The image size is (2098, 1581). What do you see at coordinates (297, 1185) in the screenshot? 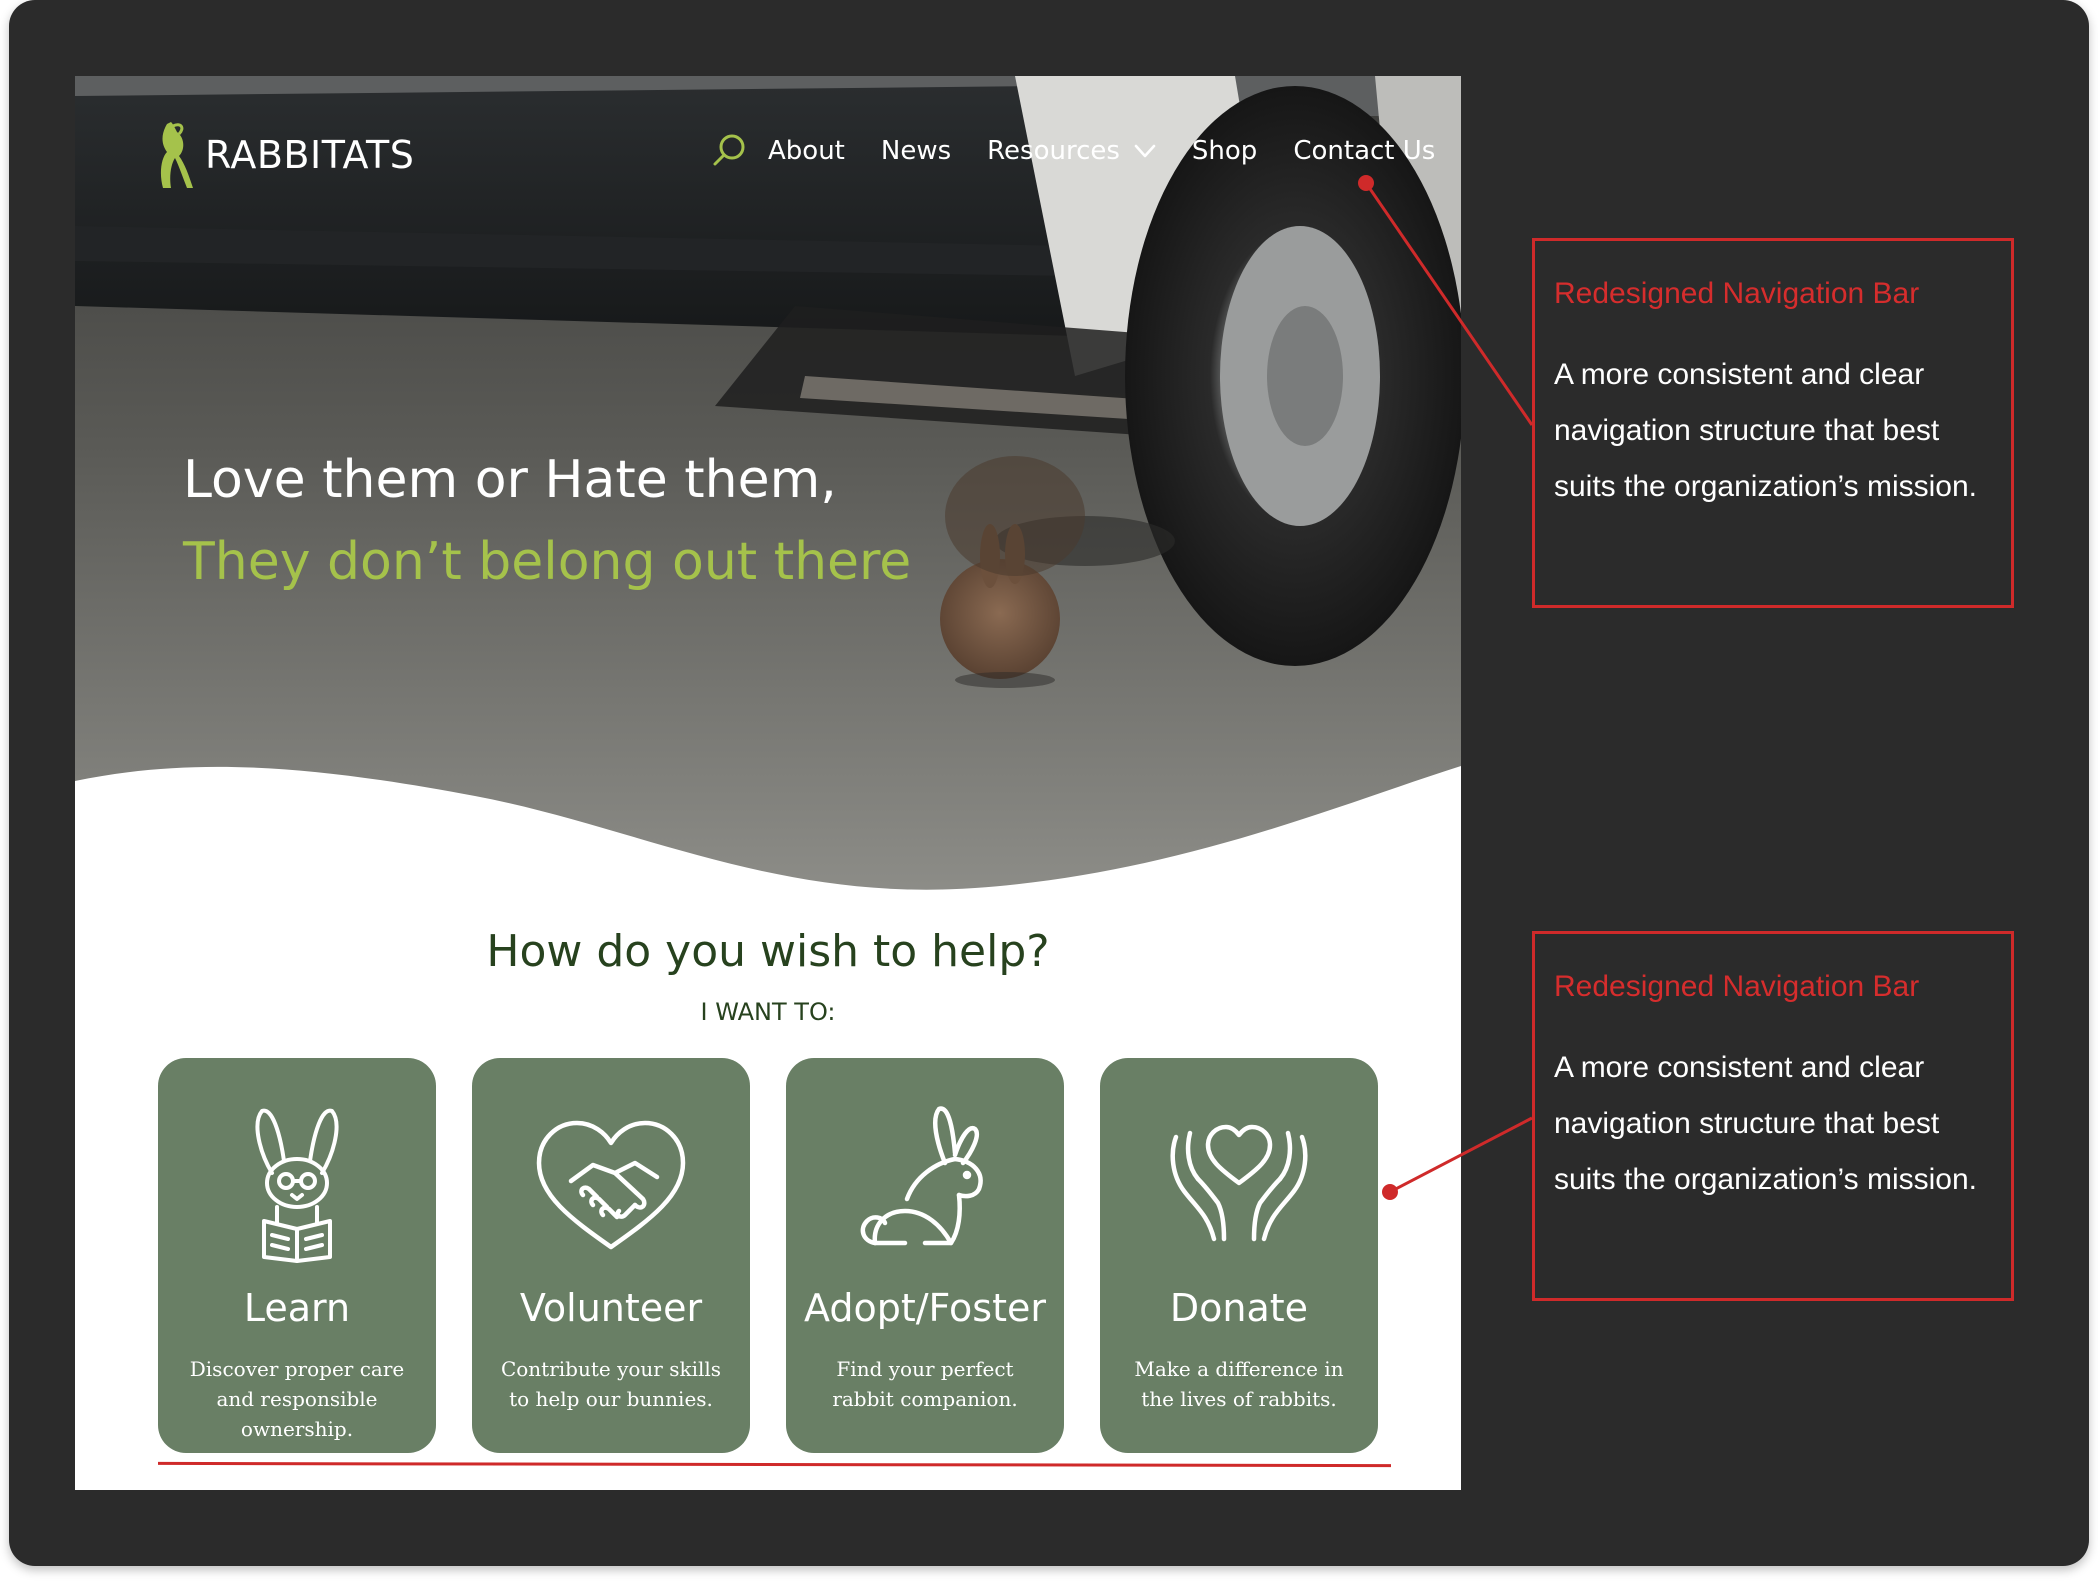
I see `rabbit-reading-icon` at bounding box center [297, 1185].